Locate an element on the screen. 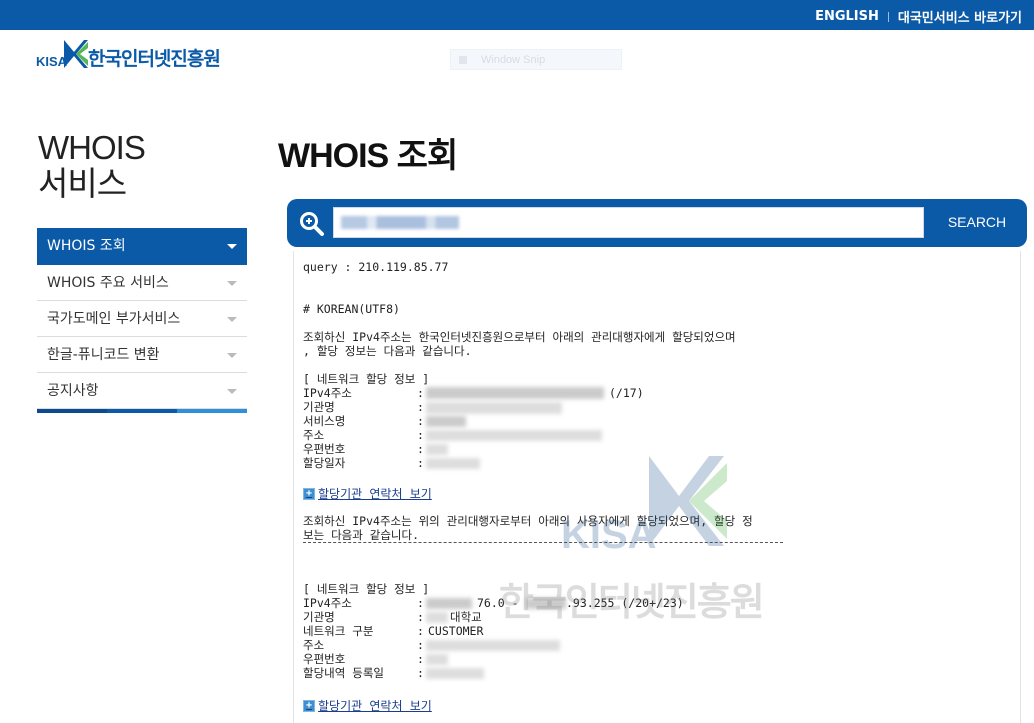 This screenshot has width=1034, height=723. s2-label: 네트워크 구분 is located at coordinates (338, 631).